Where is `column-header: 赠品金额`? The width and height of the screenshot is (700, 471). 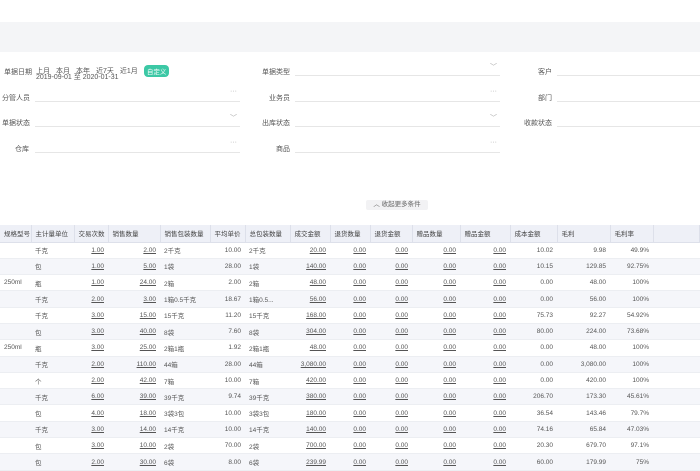 column-header: 赠品金额 is located at coordinates (485, 234).